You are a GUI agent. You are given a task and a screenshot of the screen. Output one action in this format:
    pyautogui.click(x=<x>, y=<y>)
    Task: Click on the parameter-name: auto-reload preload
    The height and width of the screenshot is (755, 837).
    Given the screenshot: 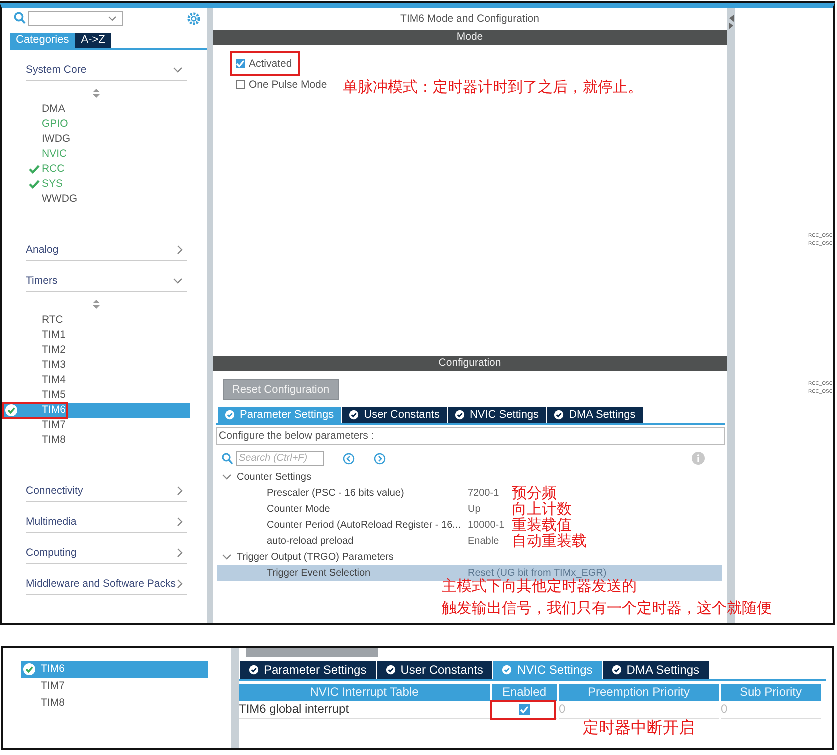 What is the action you would take?
    pyautogui.click(x=342, y=541)
    